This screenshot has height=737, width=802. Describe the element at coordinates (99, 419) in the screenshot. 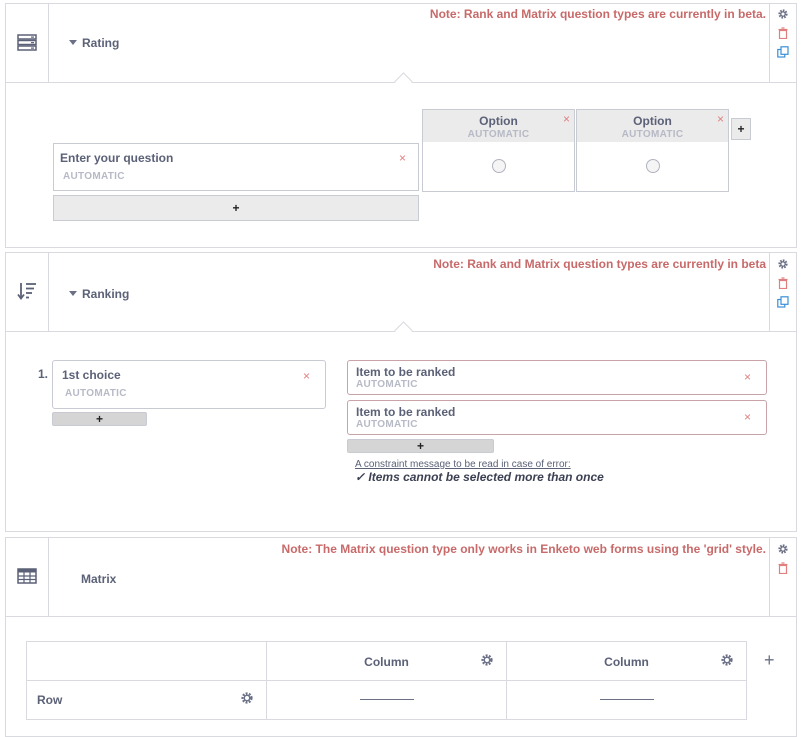

I see `add-choice-button: +` at that location.